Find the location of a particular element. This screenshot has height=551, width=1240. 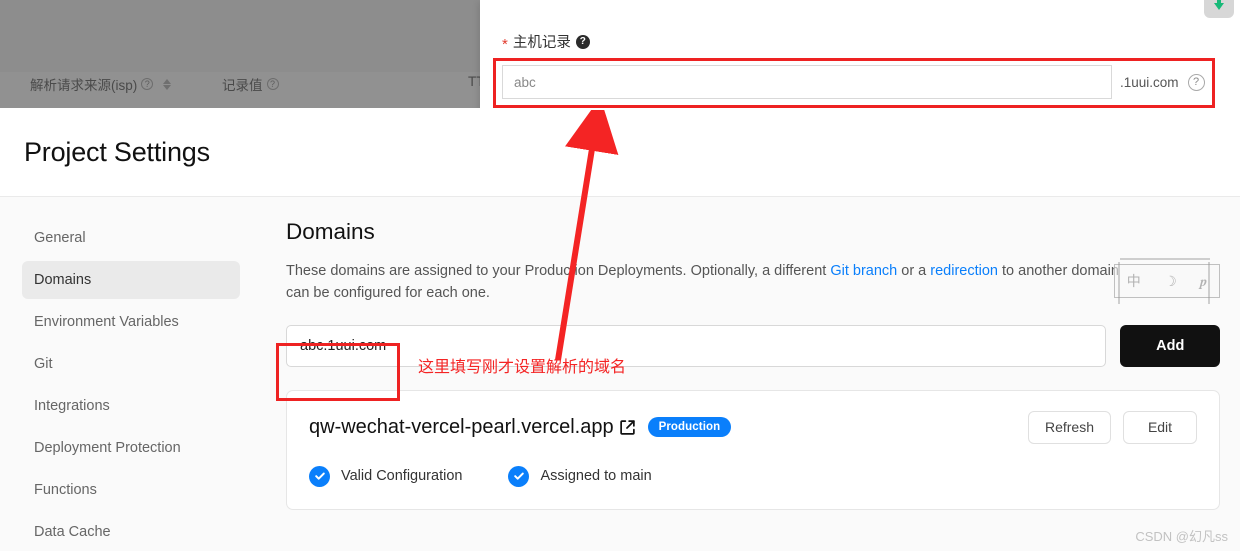

ime-glyph-moon-icon: ☽ is located at coordinates (1170, 281).